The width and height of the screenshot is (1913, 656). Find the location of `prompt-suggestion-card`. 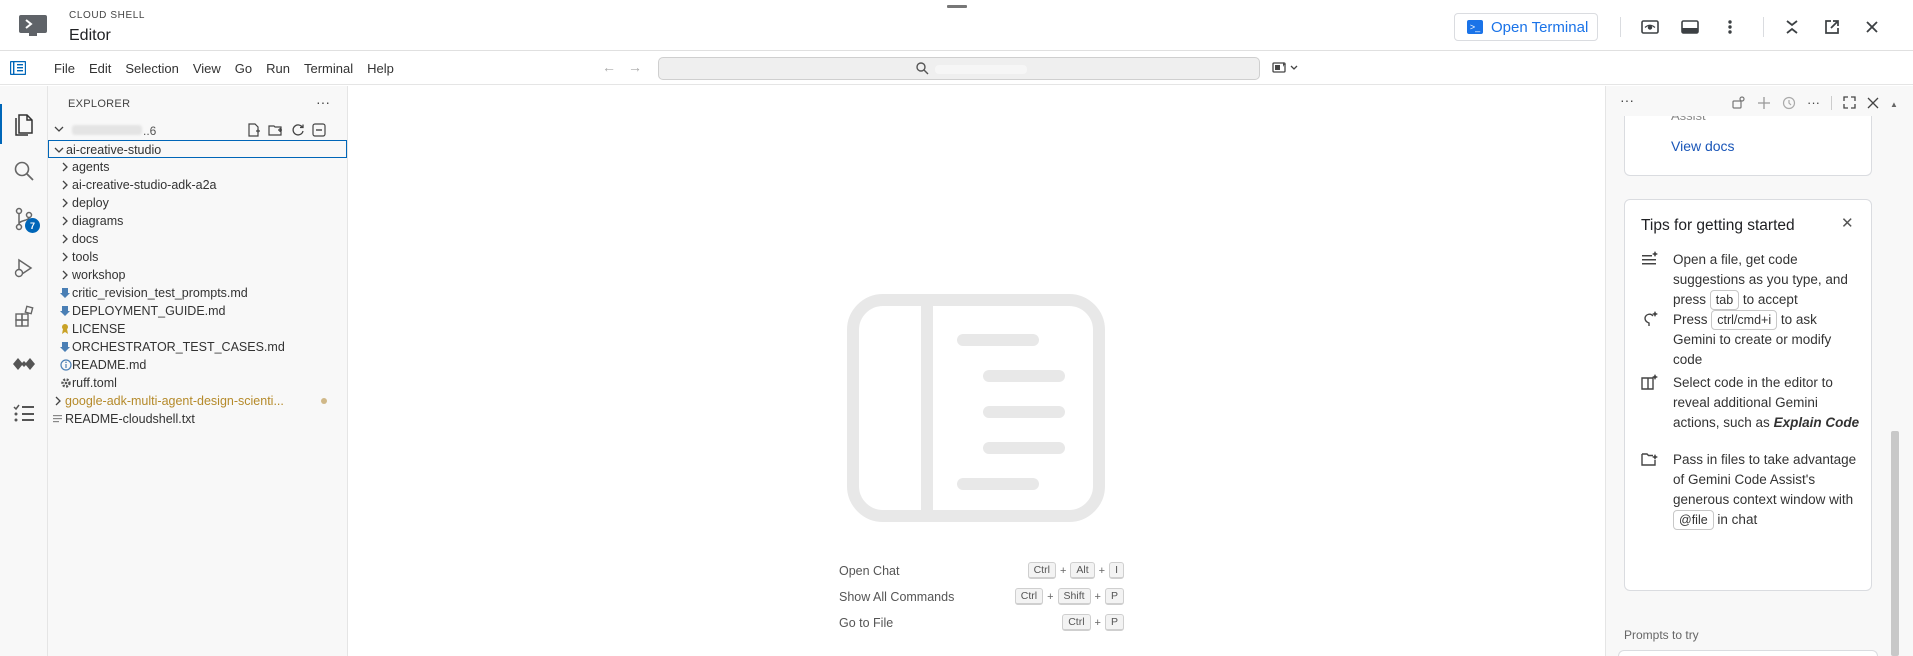

prompt-suggestion-card is located at coordinates (1748, 653).